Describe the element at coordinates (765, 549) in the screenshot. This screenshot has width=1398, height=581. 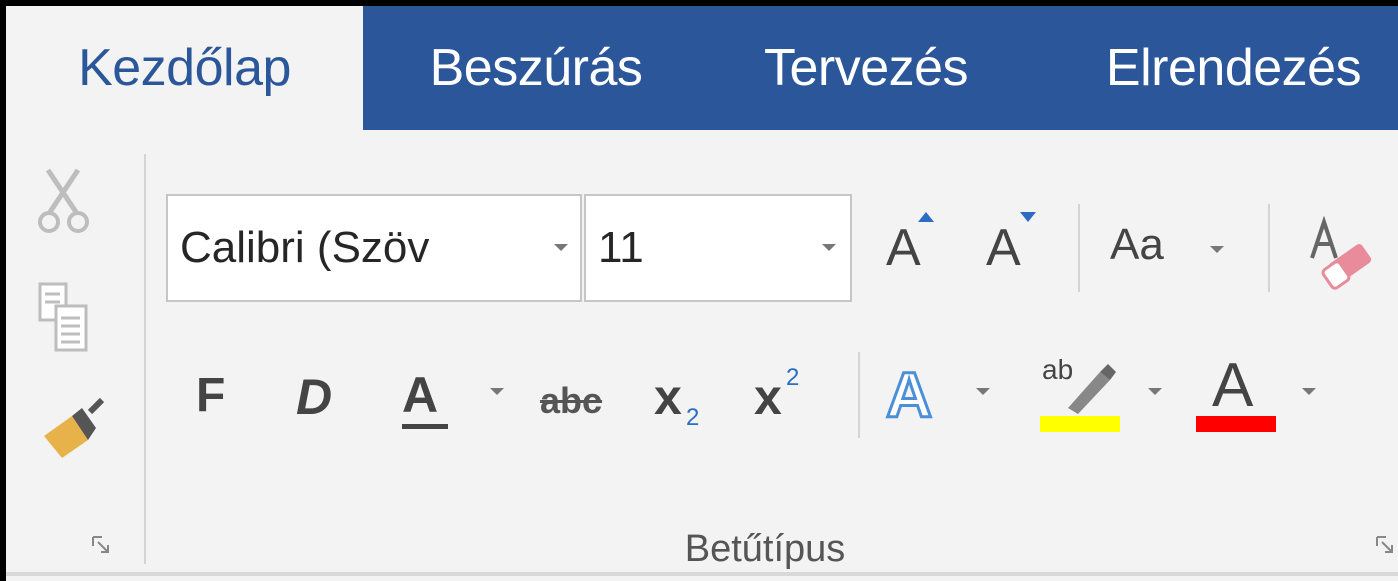
I see `font-group-label: Betűtípus` at that location.